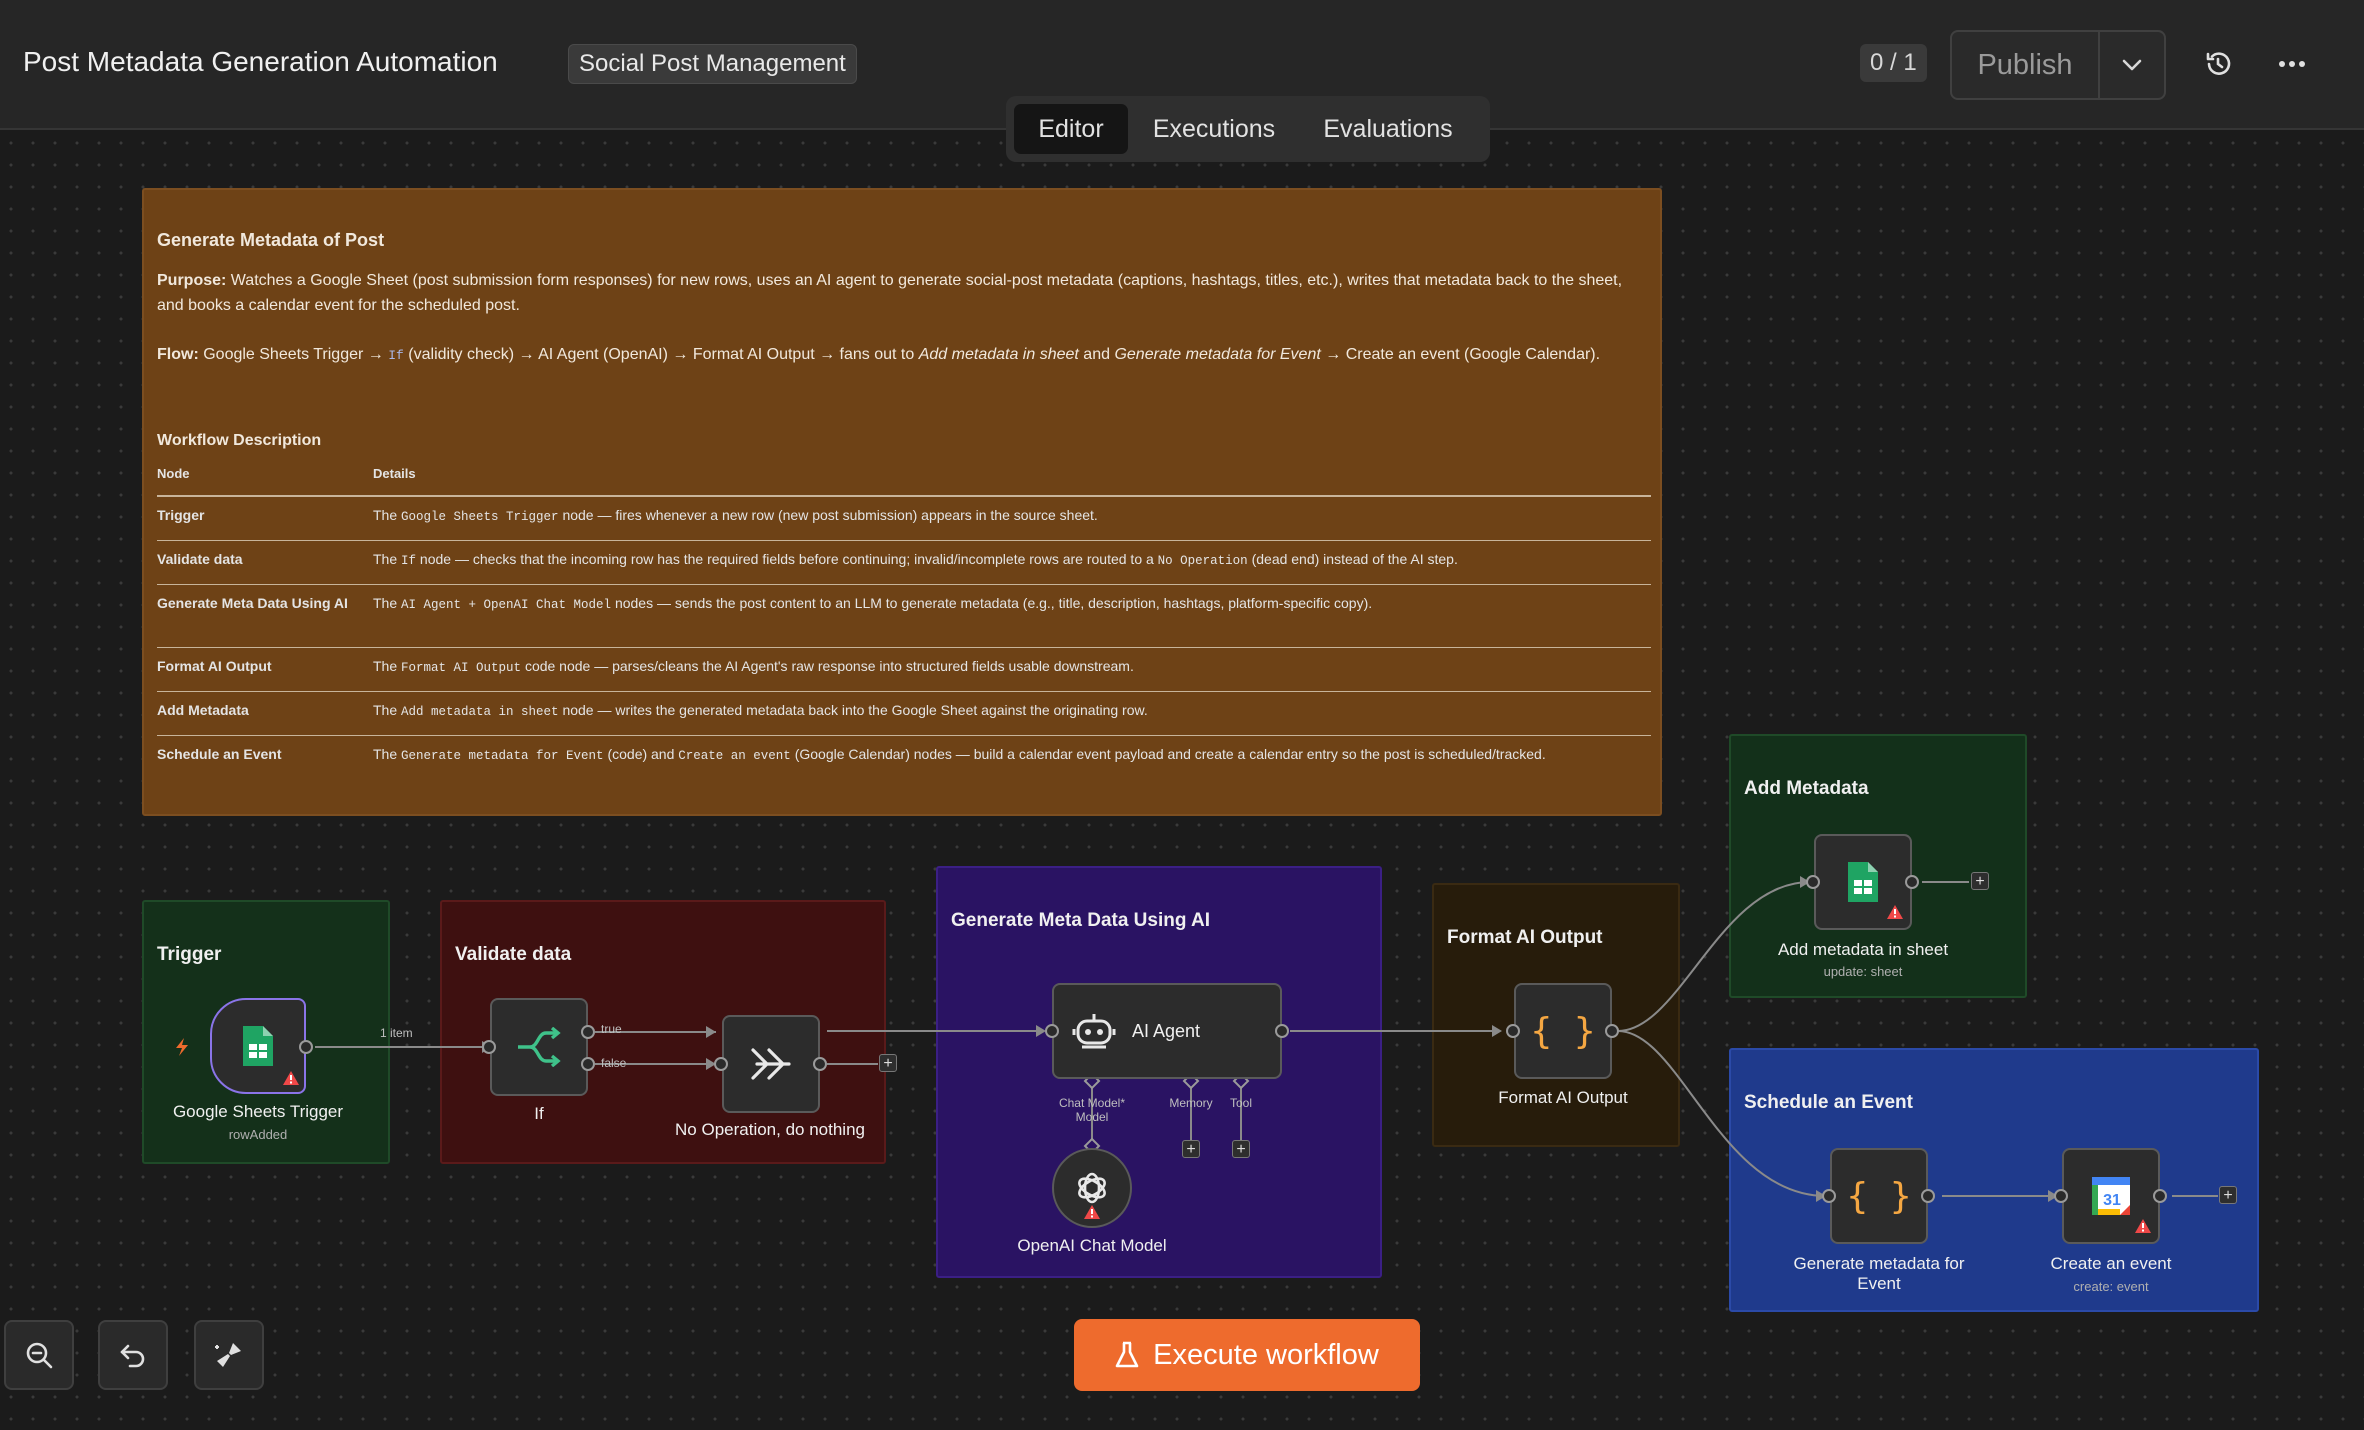 This screenshot has width=2364, height=1430. I want to click on undo-button, so click(133, 1355).